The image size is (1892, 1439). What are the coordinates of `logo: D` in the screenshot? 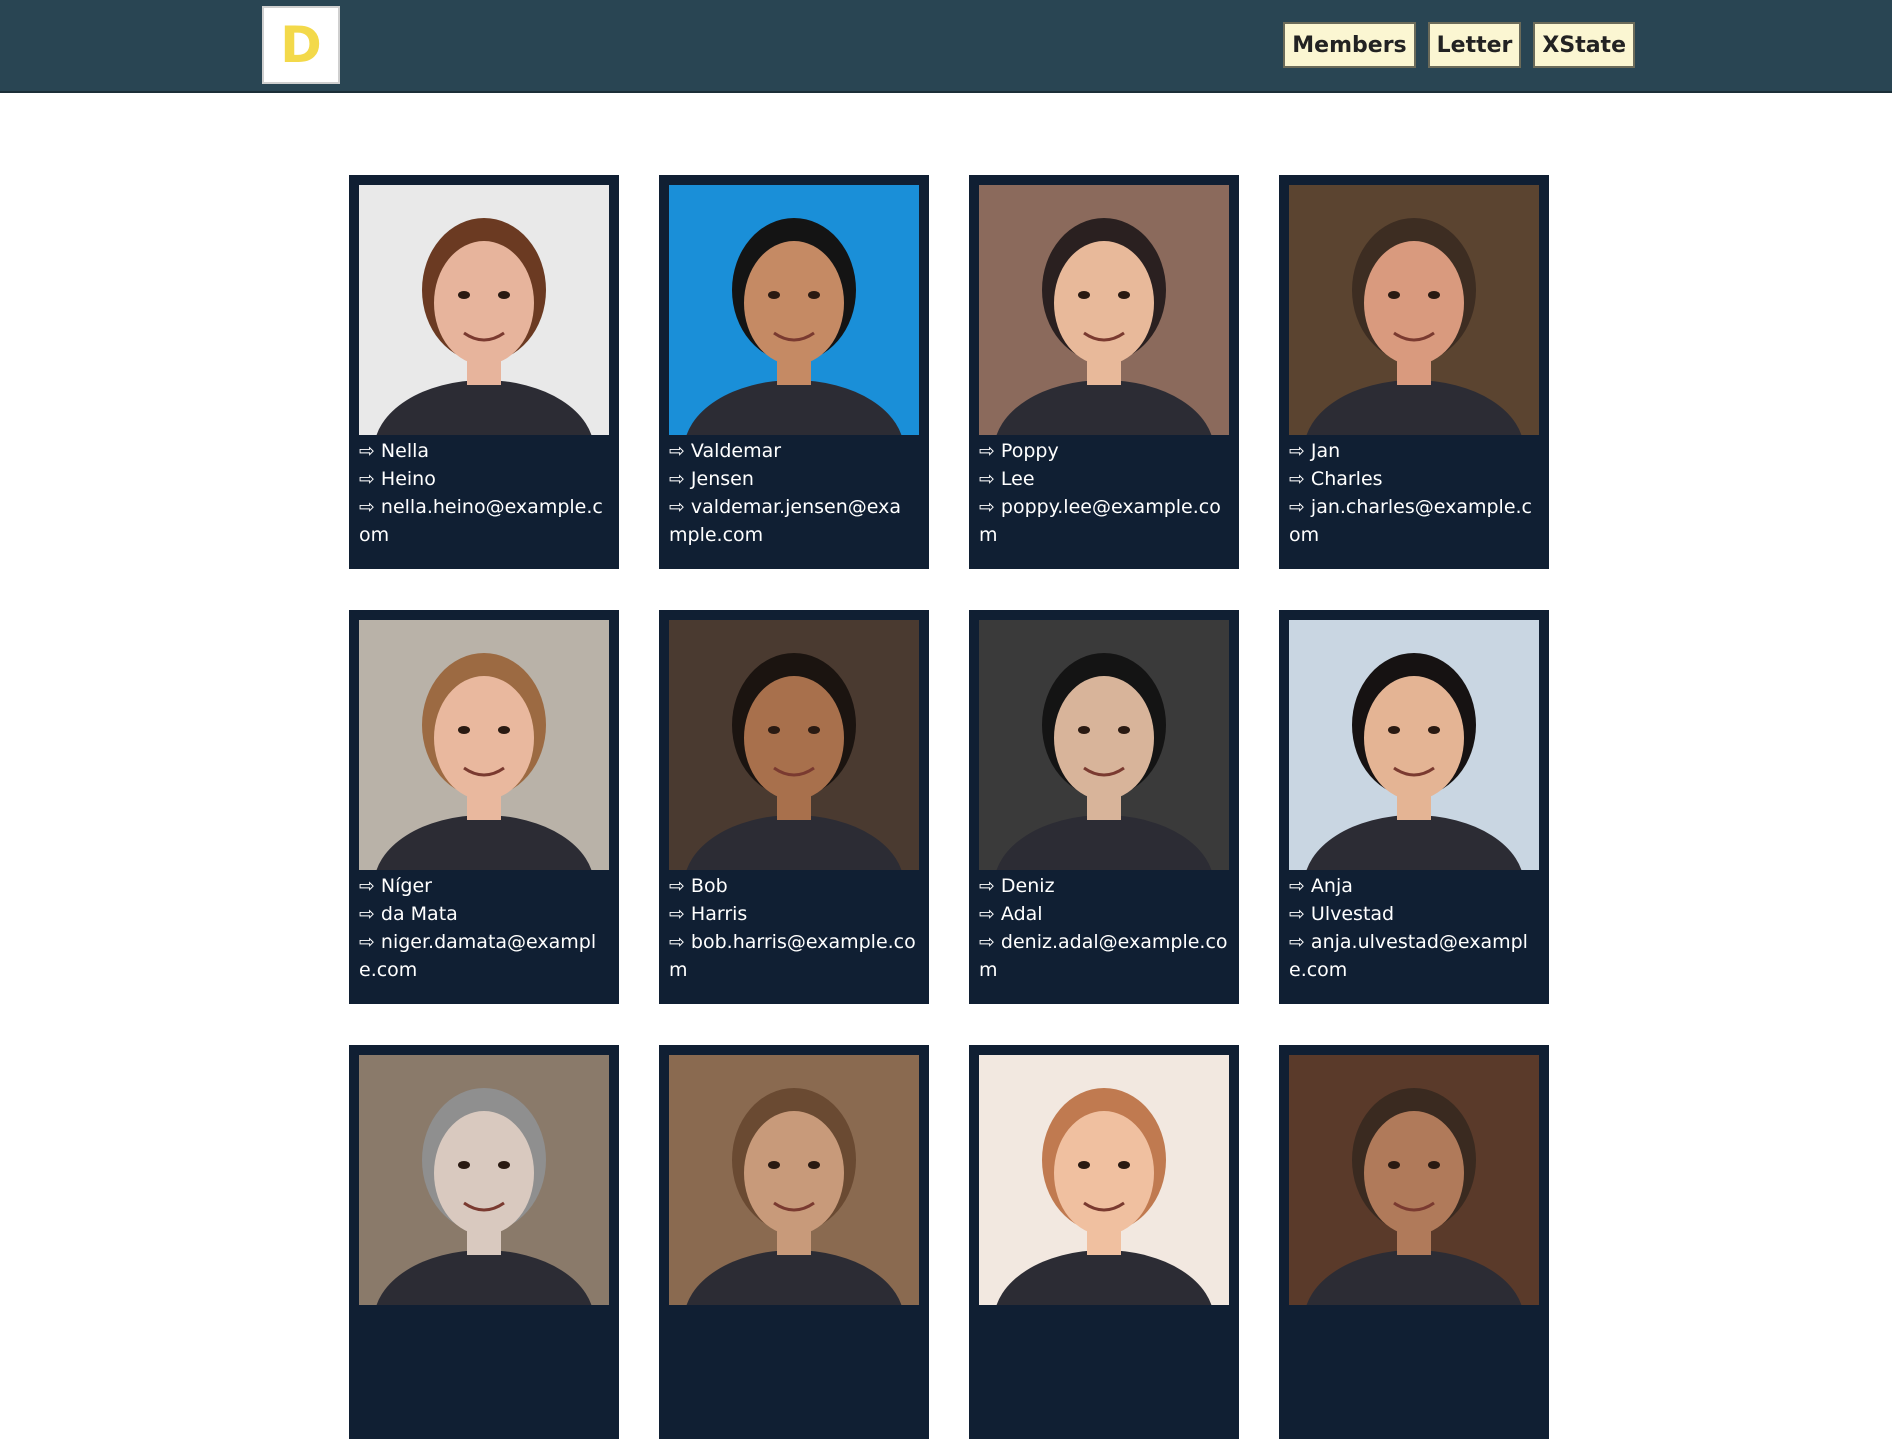 It's located at (301, 45).